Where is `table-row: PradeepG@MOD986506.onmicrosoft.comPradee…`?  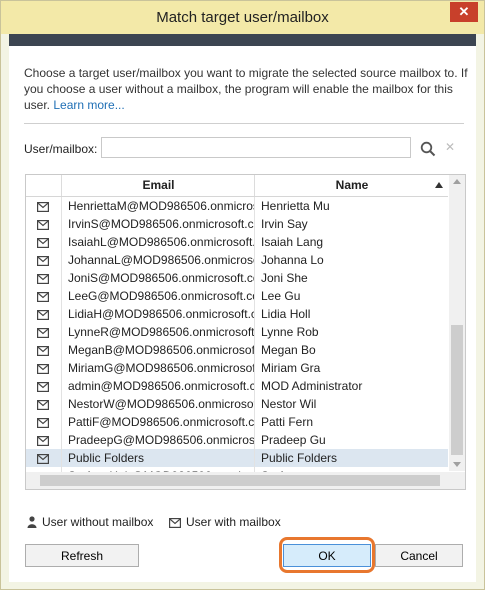
table-row: PradeepG@MOD986506.onmicrosoft.comPradee… is located at coordinates (237, 440).